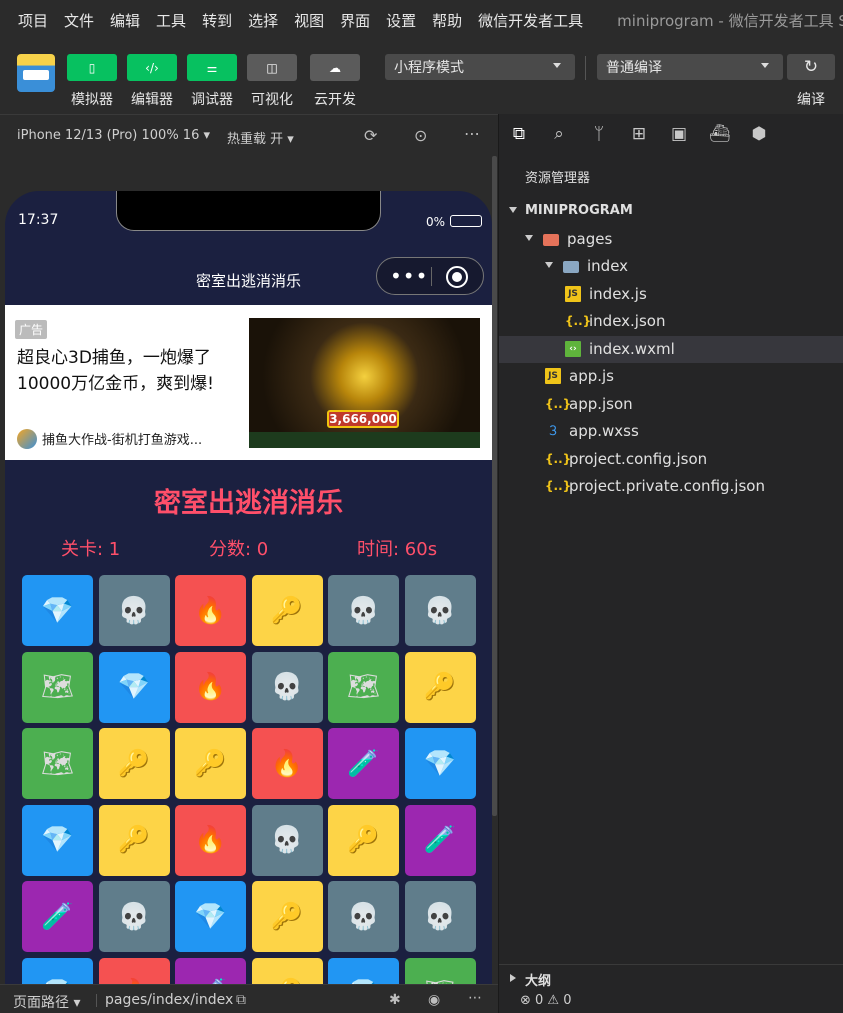  What do you see at coordinates (671, 404) in the screenshot?
I see `tree-item-app-json: {..} app.json` at bounding box center [671, 404].